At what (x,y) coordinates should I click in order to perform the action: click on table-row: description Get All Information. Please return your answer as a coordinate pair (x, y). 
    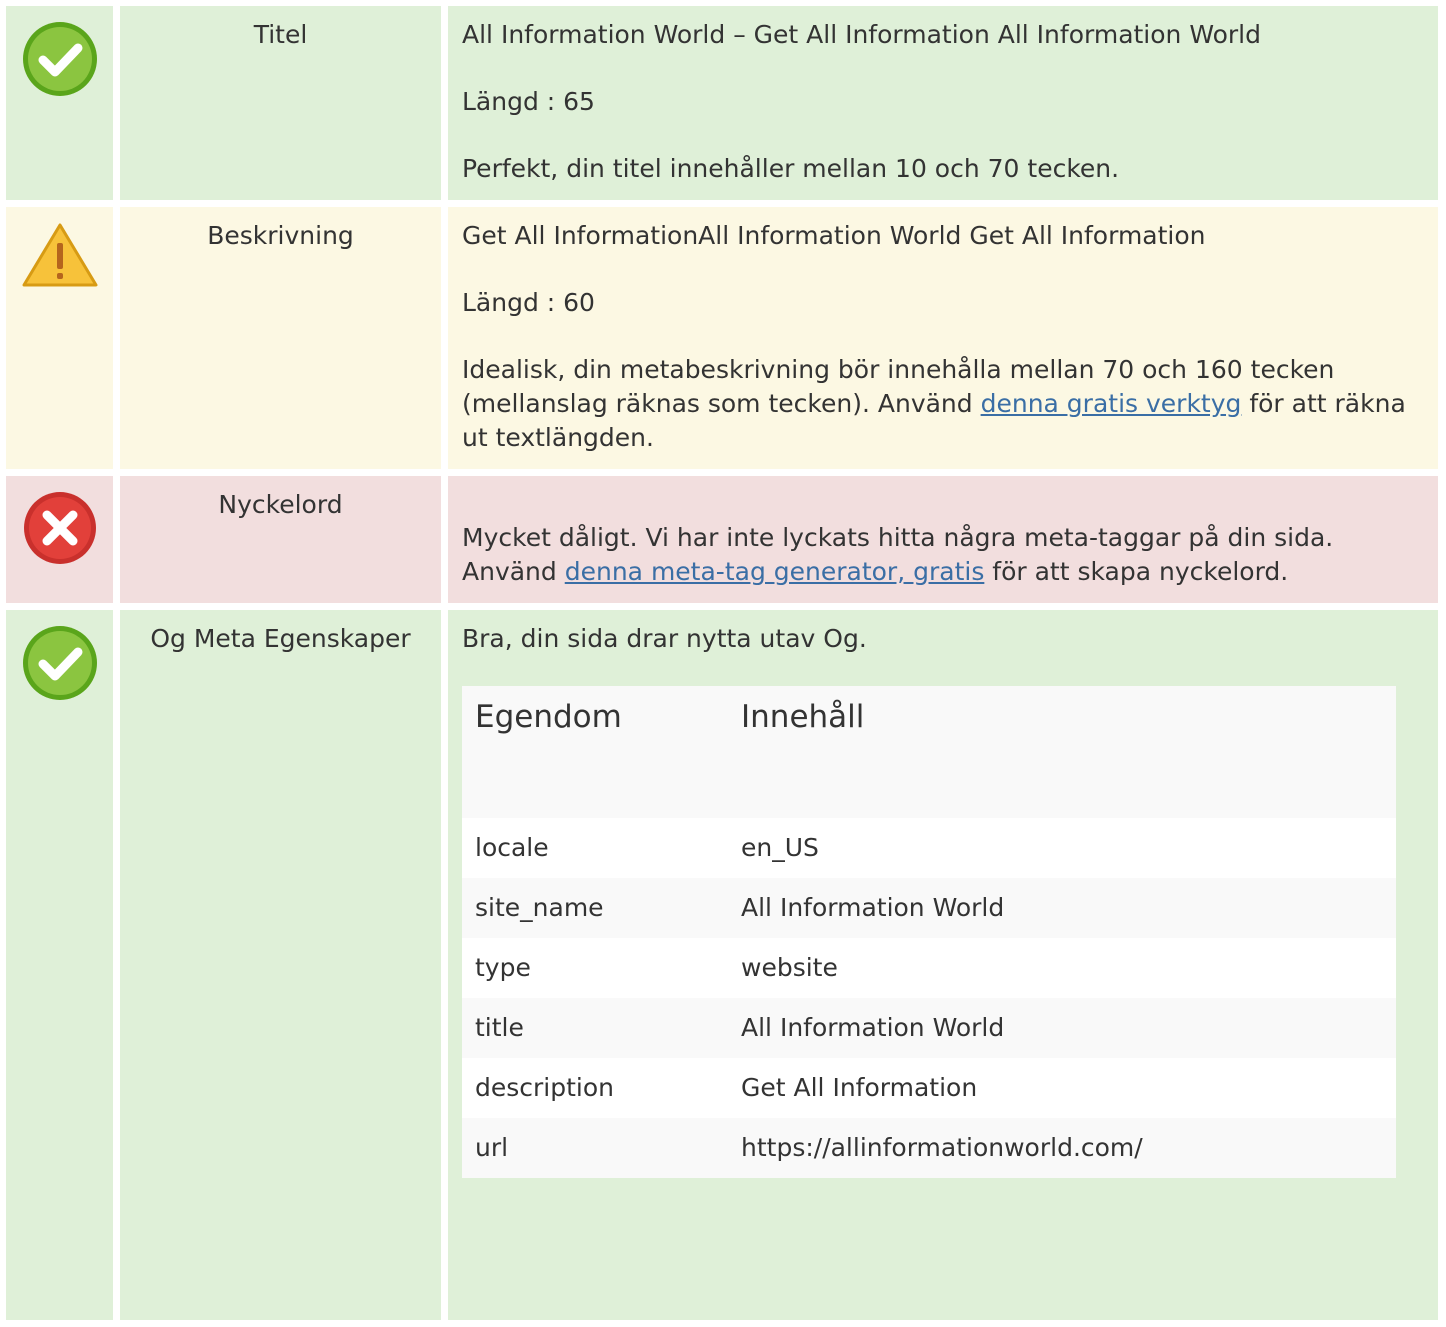
    Looking at the image, I should click on (929, 1088).